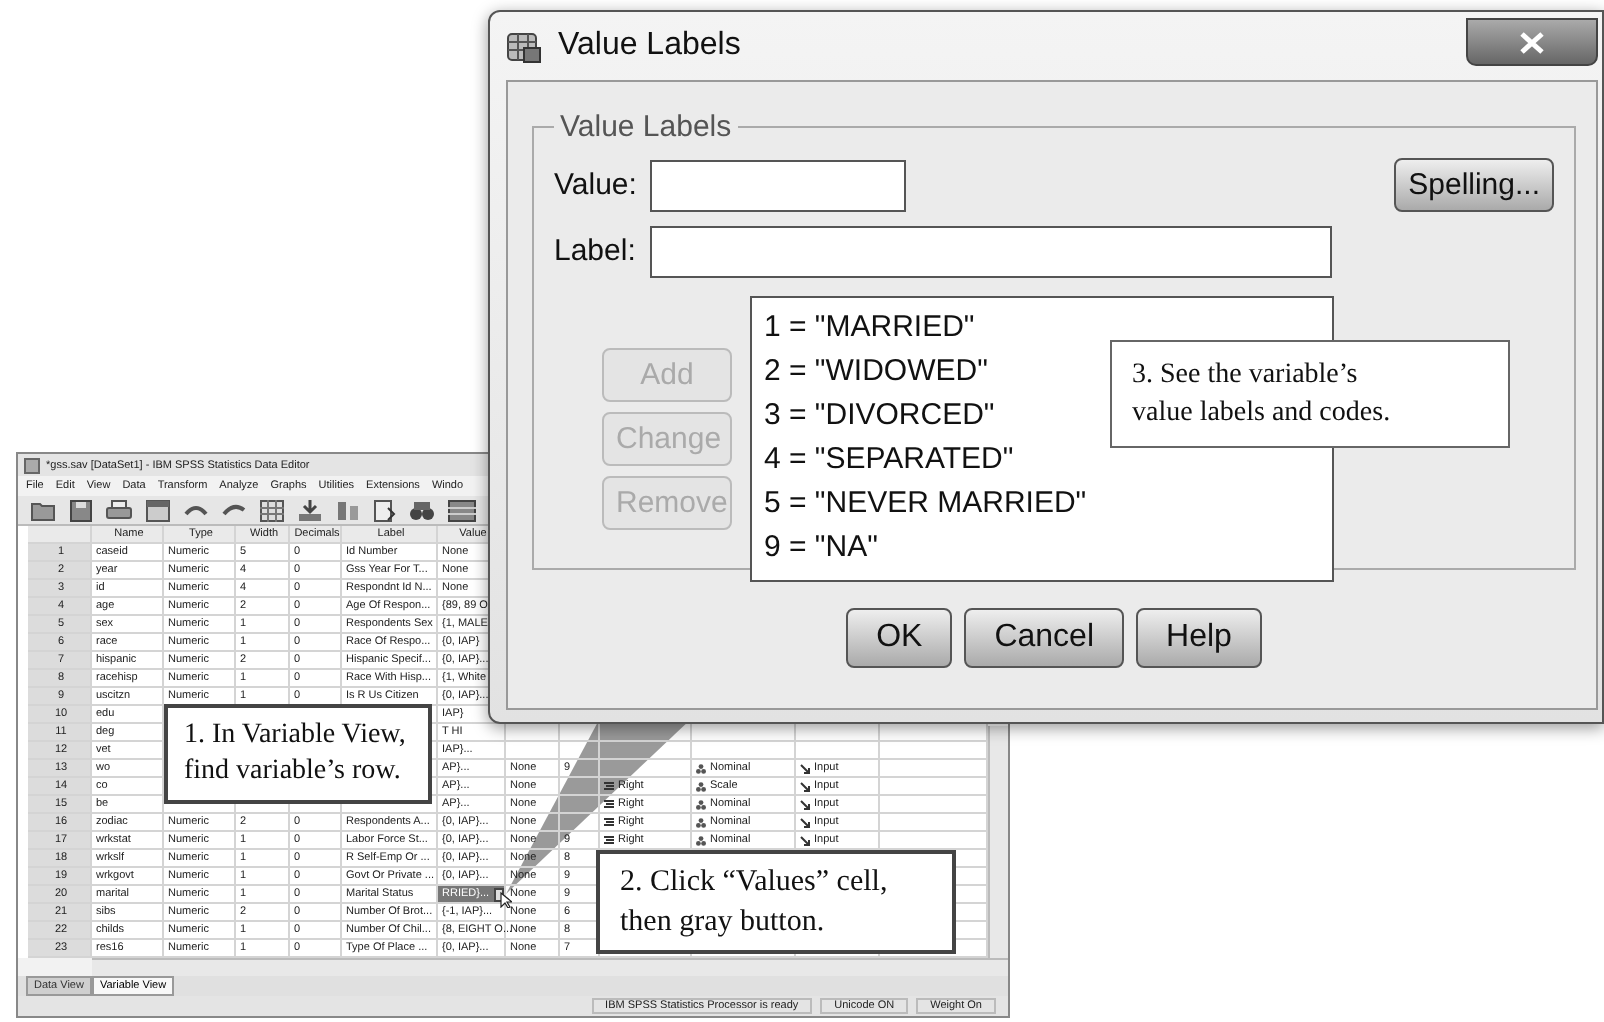 The height and width of the screenshot is (1022, 1604). I want to click on dialog-title: Value Labels, so click(649, 46).